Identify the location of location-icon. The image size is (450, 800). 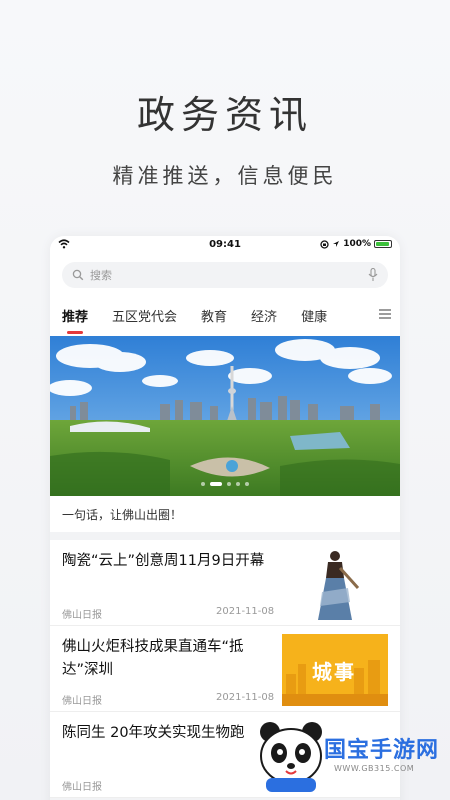
(336, 244).